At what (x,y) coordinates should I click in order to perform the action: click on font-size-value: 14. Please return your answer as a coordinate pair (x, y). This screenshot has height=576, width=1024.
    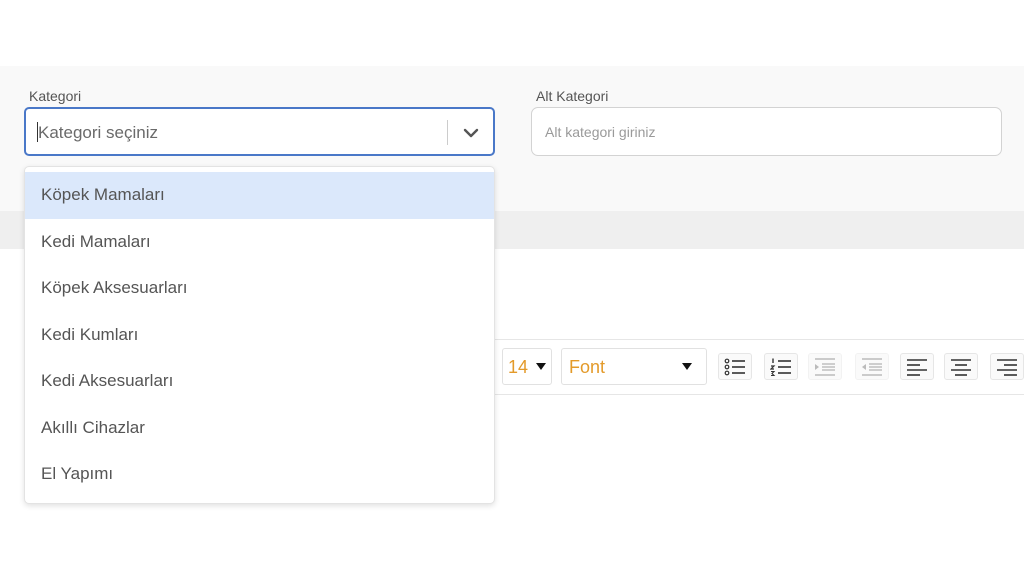
    Looking at the image, I should click on (518, 367).